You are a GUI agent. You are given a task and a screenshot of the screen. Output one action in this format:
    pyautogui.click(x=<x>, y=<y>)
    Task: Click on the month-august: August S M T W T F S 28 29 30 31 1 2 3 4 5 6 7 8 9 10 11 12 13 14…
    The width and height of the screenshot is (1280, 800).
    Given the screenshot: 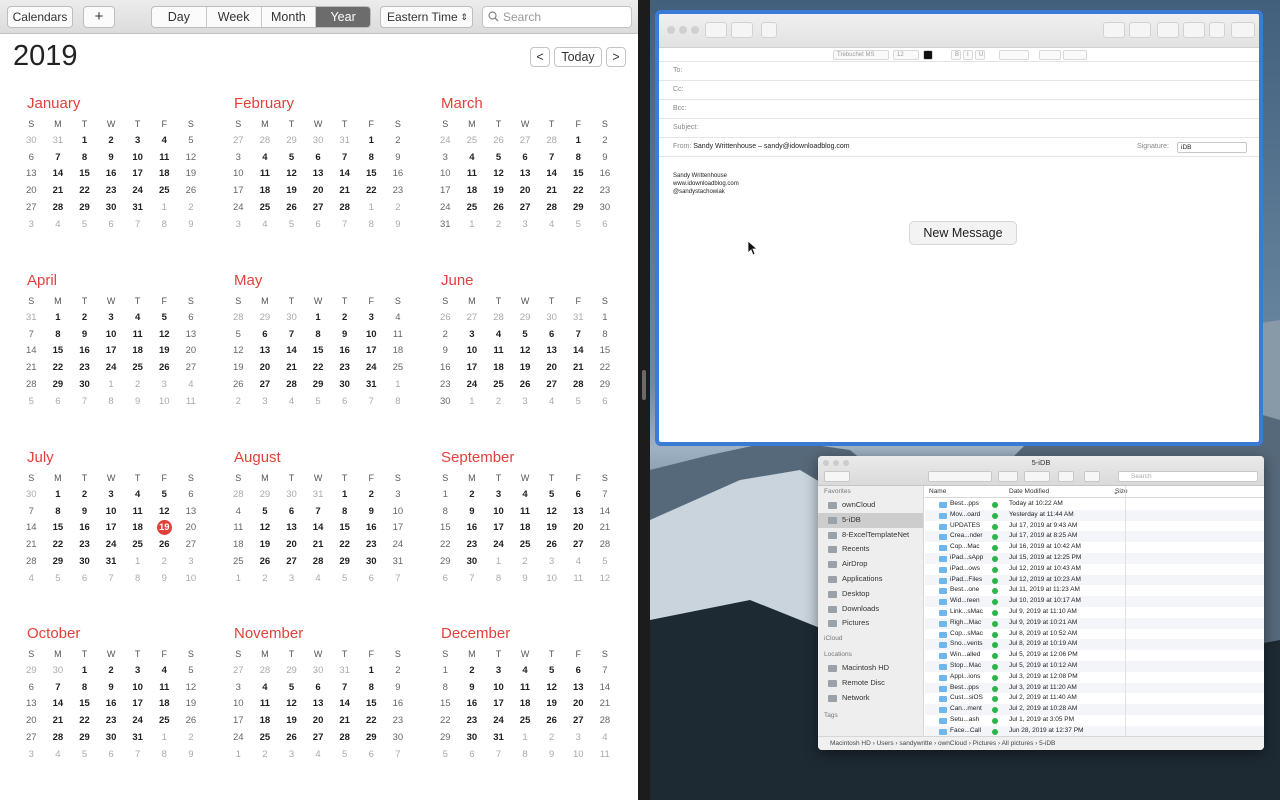 What is the action you would take?
    pyautogui.click(x=314, y=518)
    